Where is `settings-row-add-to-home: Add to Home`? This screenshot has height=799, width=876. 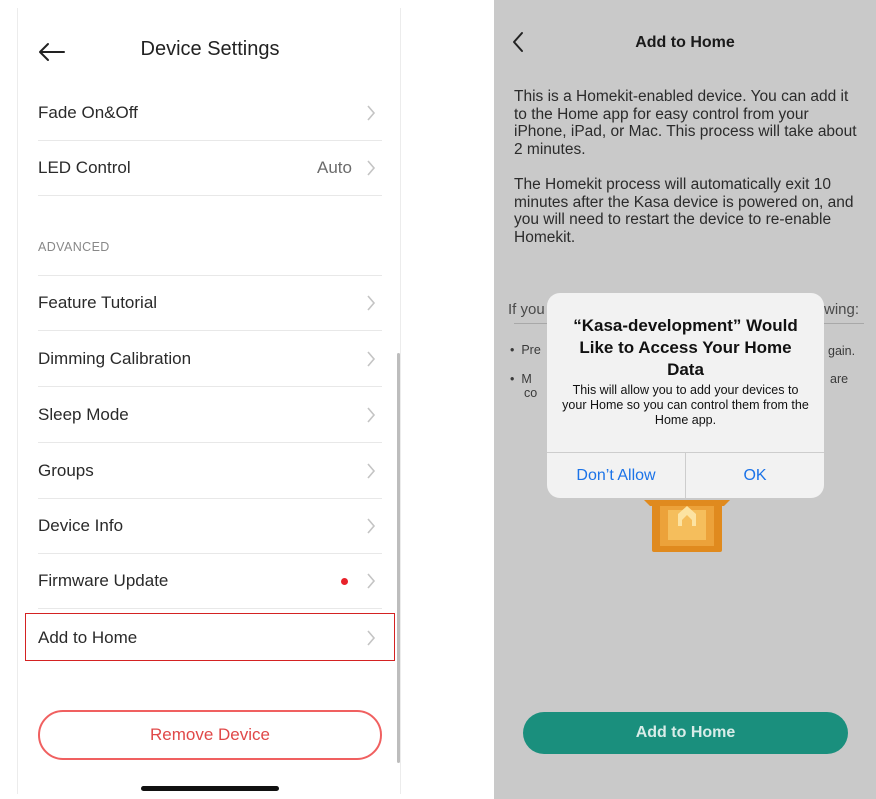 settings-row-add-to-home: Add to Home is located at coordinates (210, 637).